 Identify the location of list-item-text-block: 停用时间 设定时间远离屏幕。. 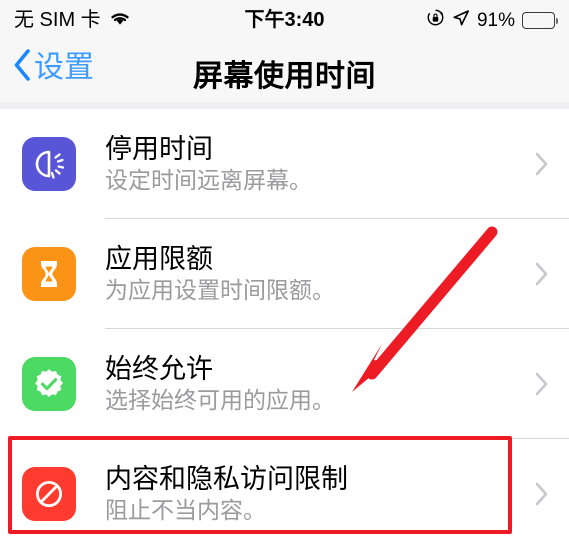
(337, 164).